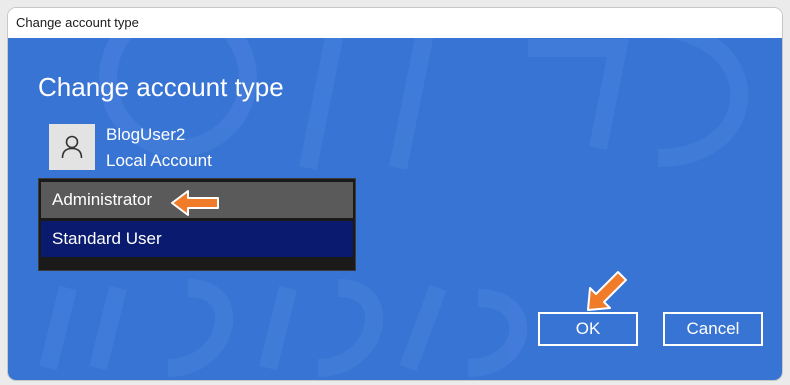  I want to click on account-type-label: Local Account, so click(159, 160).